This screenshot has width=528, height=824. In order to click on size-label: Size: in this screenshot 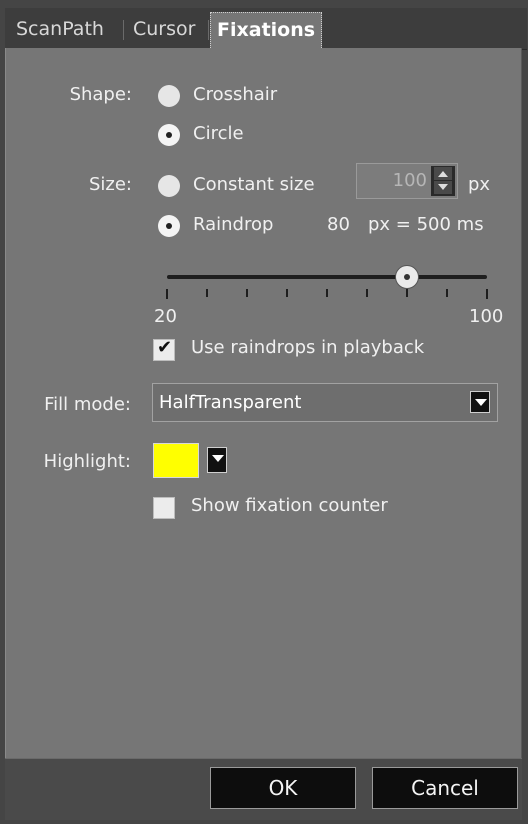, I will do `click(110, 184)`.